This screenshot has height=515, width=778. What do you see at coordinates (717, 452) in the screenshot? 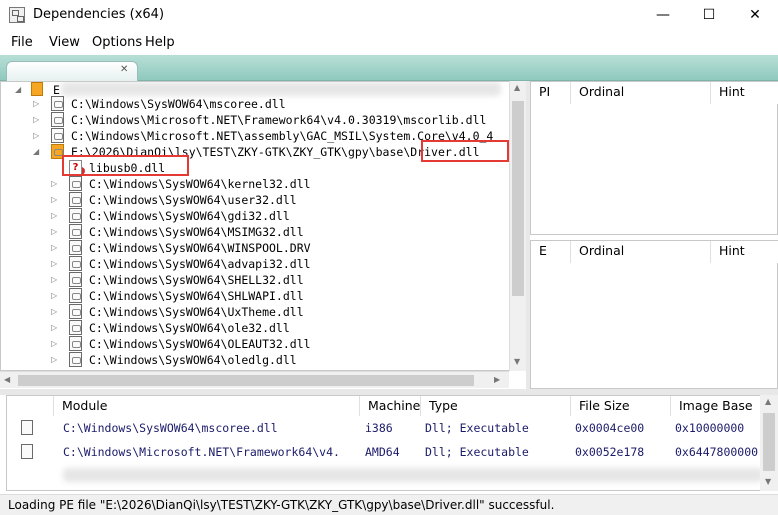
I see `module-image-base: 0x6447800000` at bounding box center [717, 452].